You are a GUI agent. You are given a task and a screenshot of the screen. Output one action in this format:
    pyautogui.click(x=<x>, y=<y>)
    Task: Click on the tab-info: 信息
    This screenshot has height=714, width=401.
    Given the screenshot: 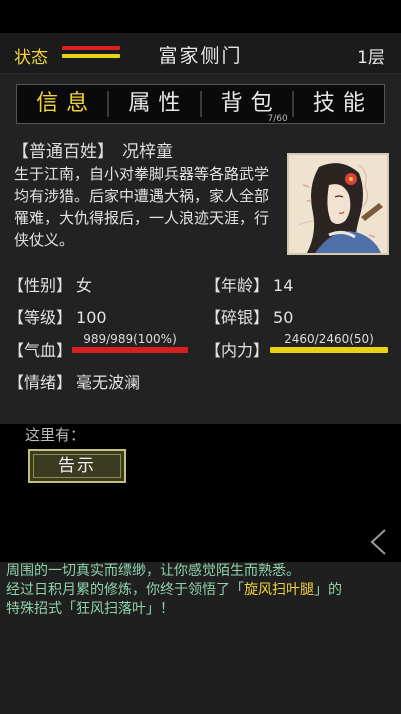 What is the action you would take?
    pyautogui.click(x=62, y=104)
    